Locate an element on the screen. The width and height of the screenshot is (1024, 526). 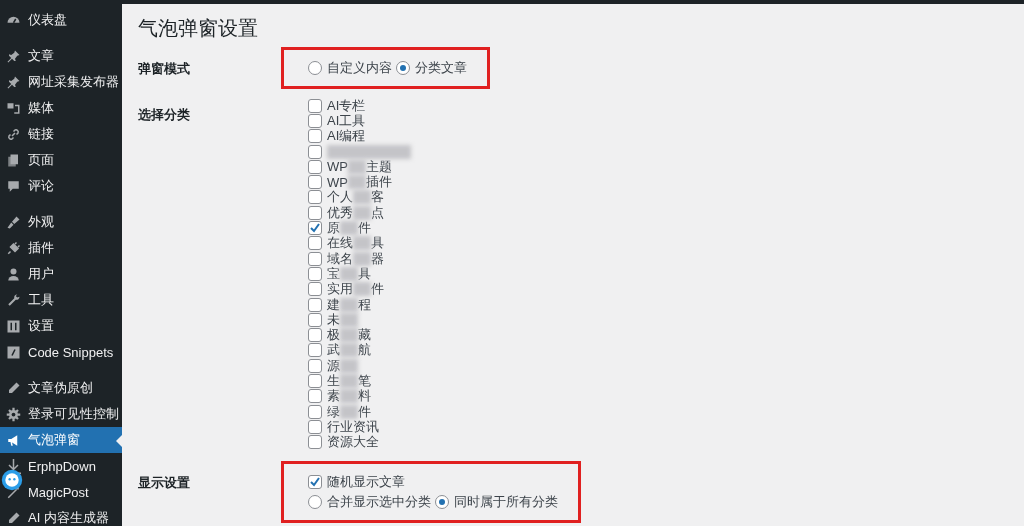
gear-icon is located at coordinates (13, 414).